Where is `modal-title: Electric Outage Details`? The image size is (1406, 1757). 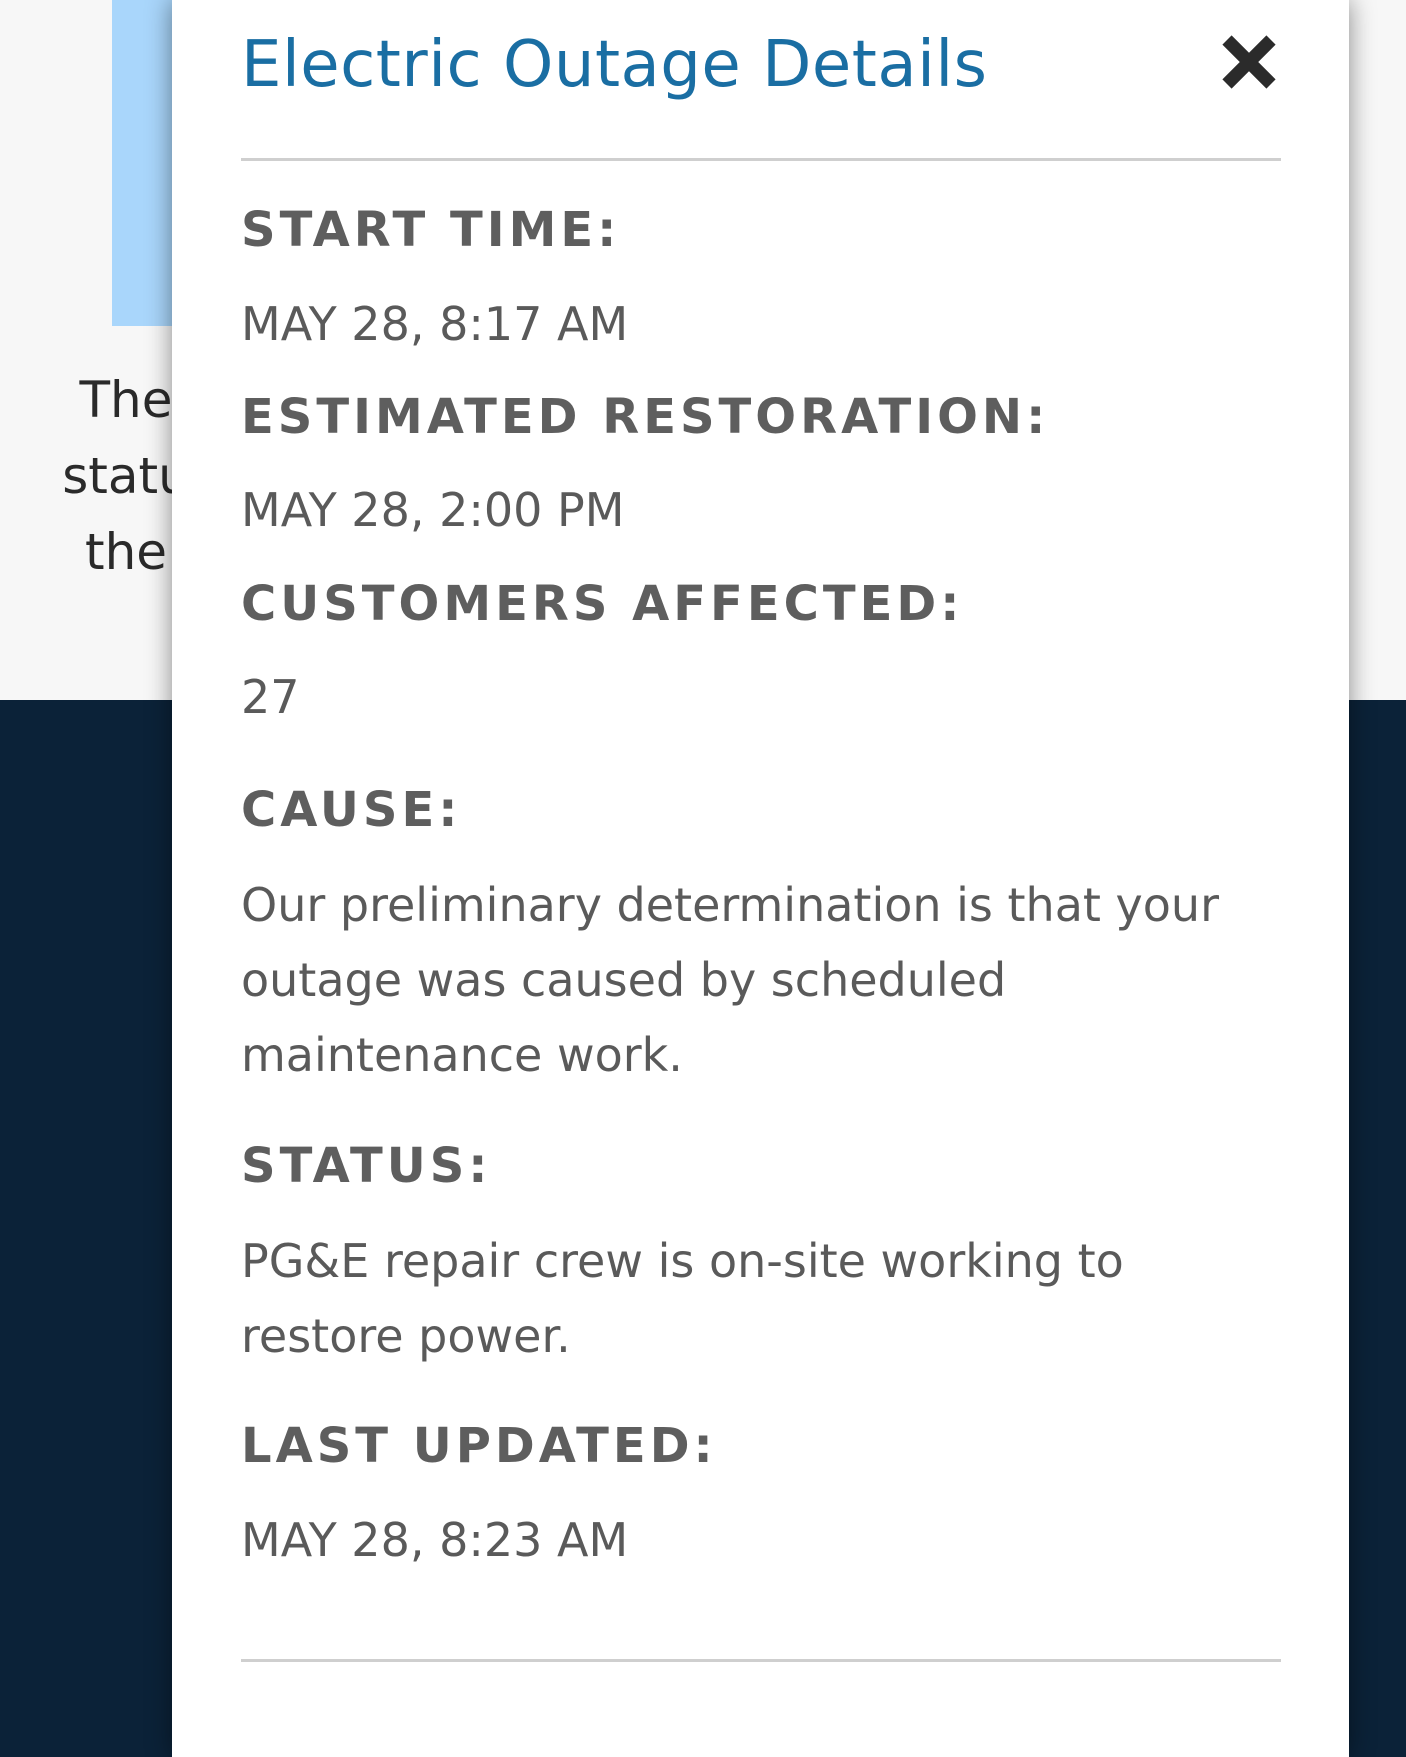 modal-title: Electric Outage Details is located at coordinates (614, 65).